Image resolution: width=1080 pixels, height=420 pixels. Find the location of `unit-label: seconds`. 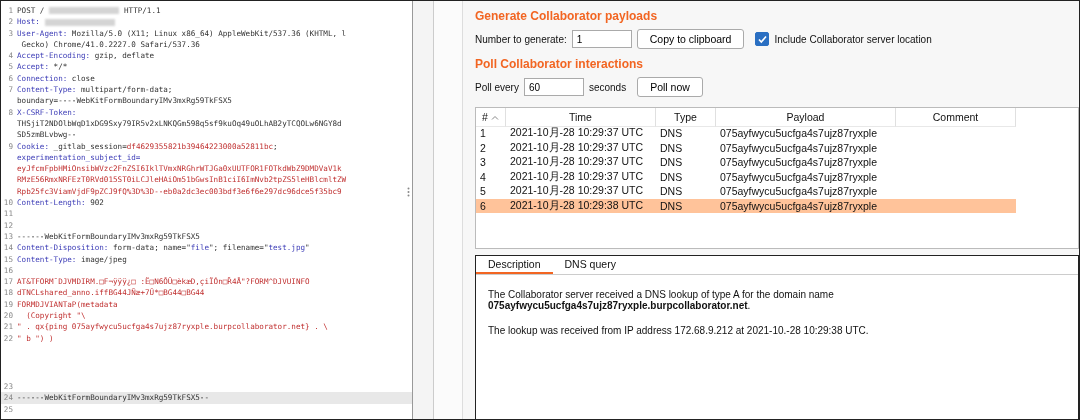

unit-label: seconds is located at coordinates (607, 87).